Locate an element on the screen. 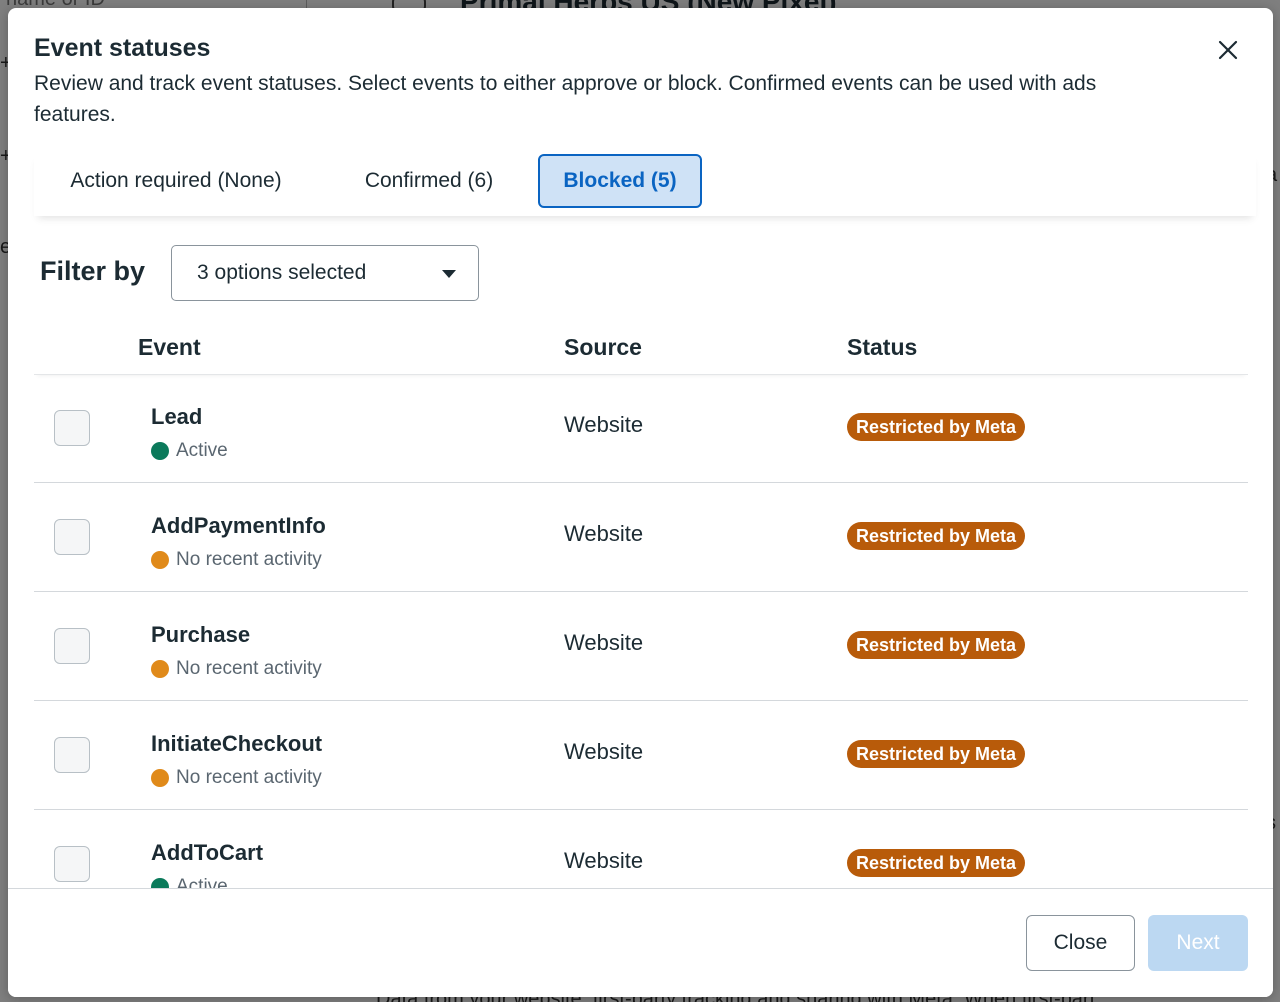  table-row: Lead Active Website Restricted by Meta is located at coordinates (641, 428).